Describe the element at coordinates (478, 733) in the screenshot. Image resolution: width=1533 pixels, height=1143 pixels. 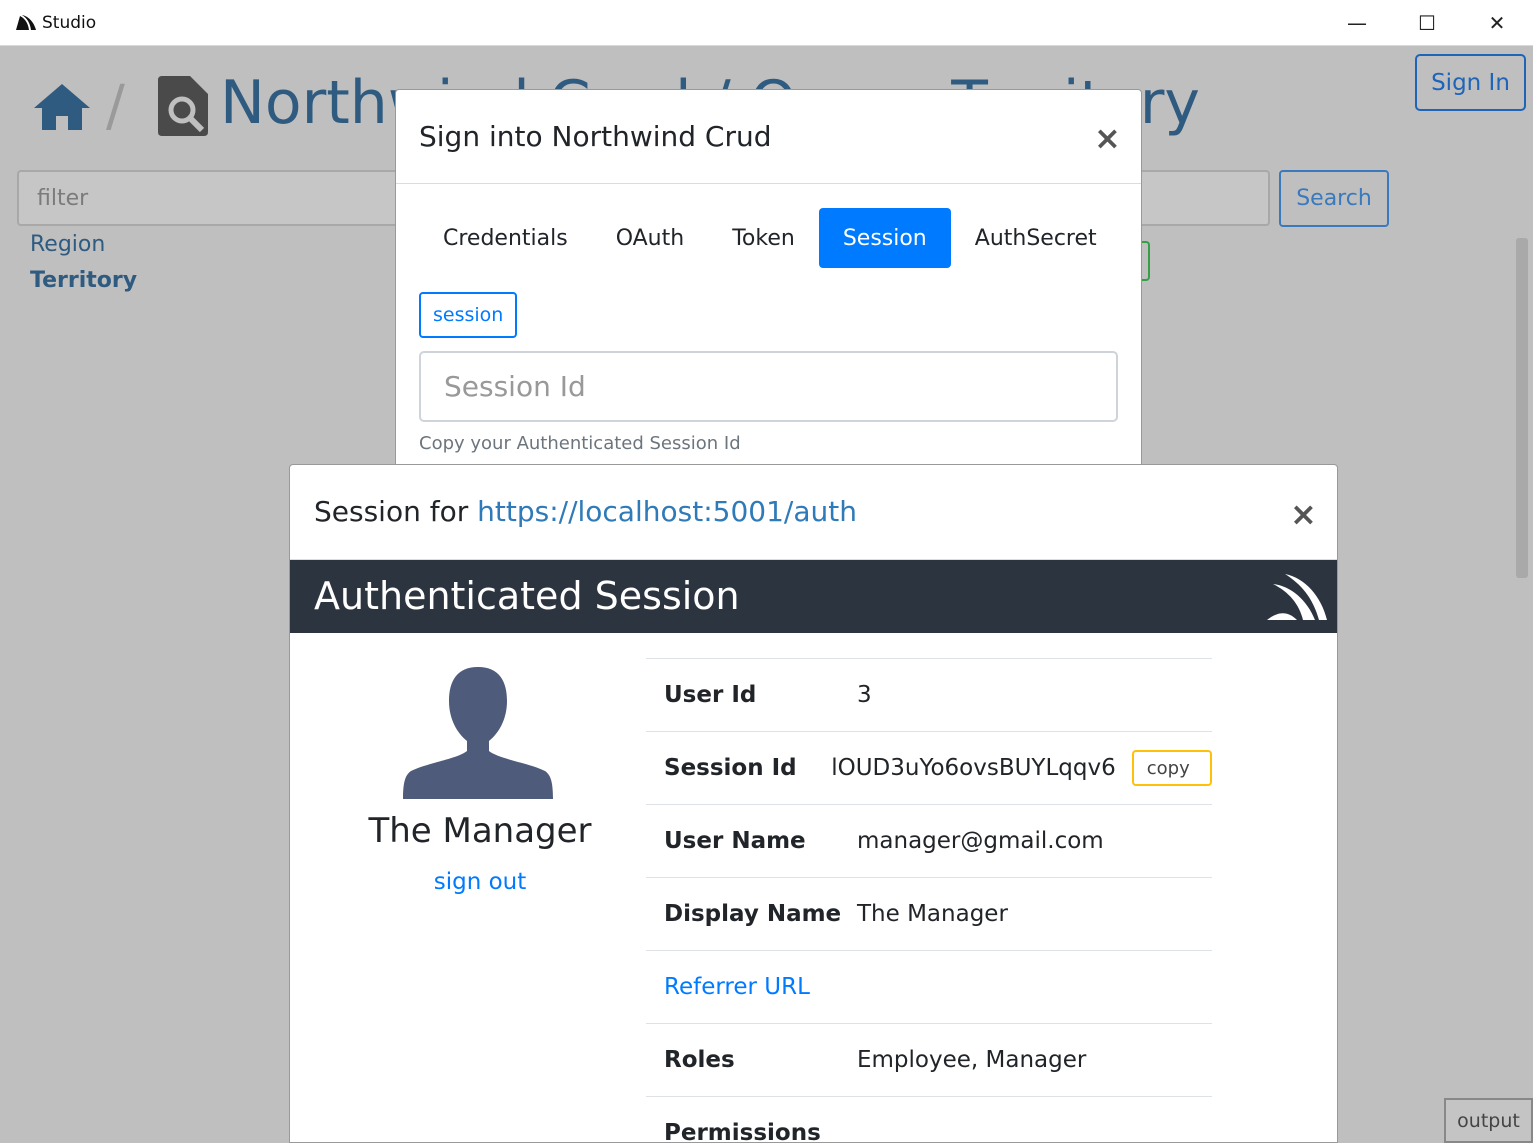
I see `avatar` at that location.